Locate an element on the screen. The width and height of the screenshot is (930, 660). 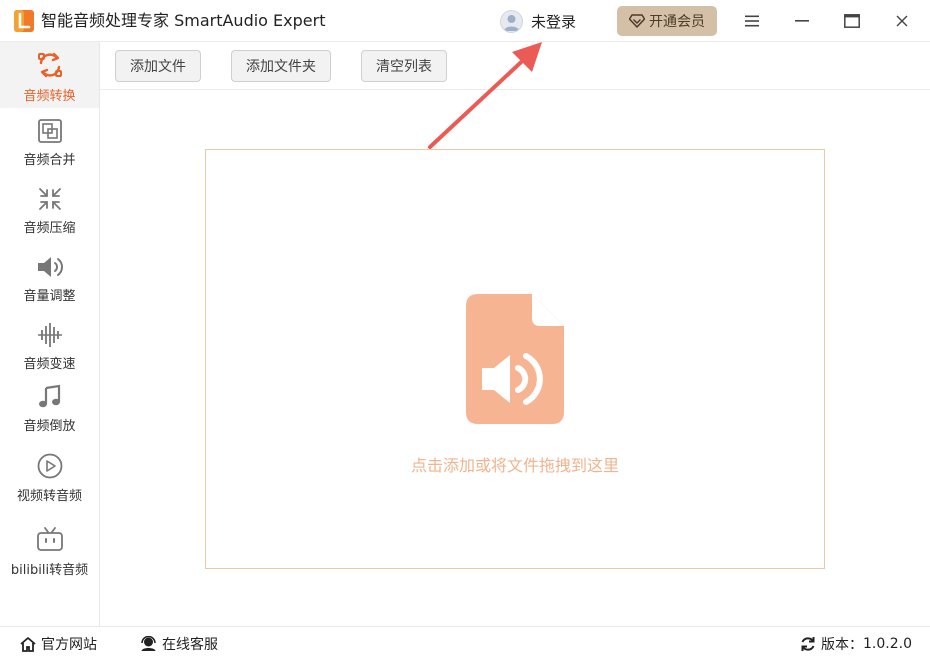
sidebar-item-video-to-audio: 视频转音频 is located at coordinates (49, 478).